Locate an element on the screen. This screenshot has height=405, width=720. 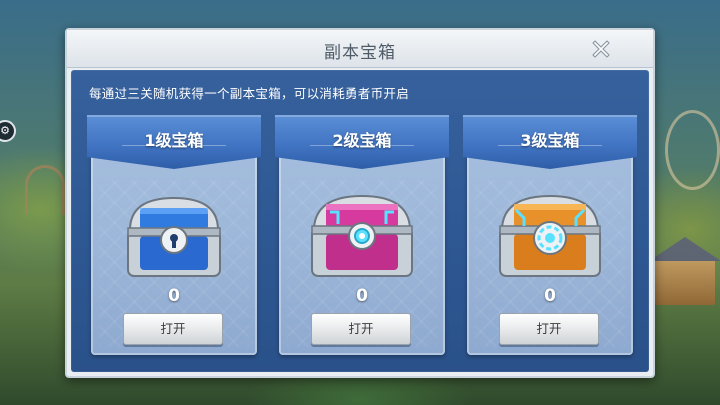
chest-card-level-1: 1级宝箱 0 打开 is located at coordinates (174, 235).